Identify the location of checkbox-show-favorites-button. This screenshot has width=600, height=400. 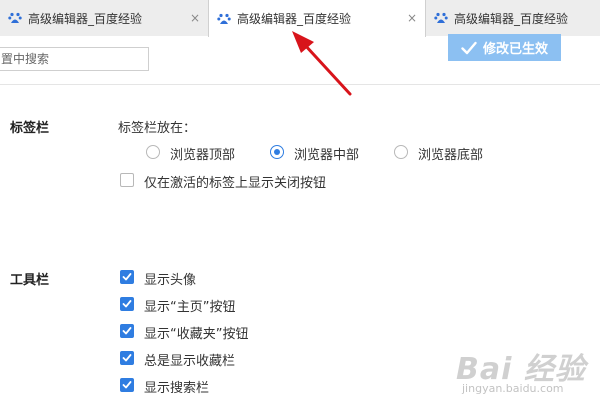
(127, 331).